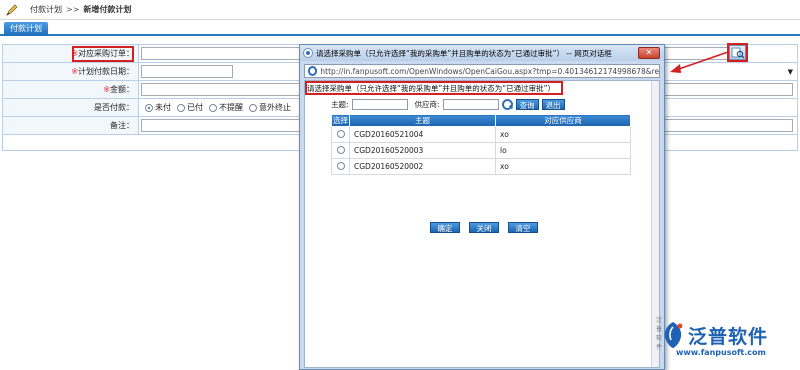 Image resolution: width=800 pixels, height=370 pixels. What do you see at coordinates (163, 107) in the screenshot?
I see `radio-unpaid-label: 未付` at bounding box center [163, 107].